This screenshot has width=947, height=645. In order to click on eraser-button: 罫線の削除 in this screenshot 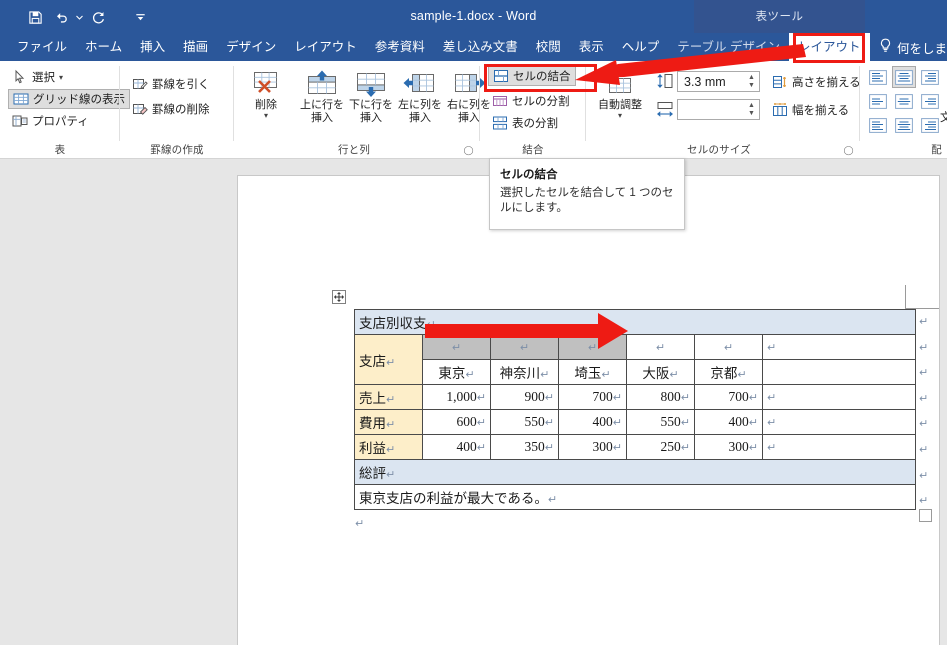, I will do `click(171, 109)`.